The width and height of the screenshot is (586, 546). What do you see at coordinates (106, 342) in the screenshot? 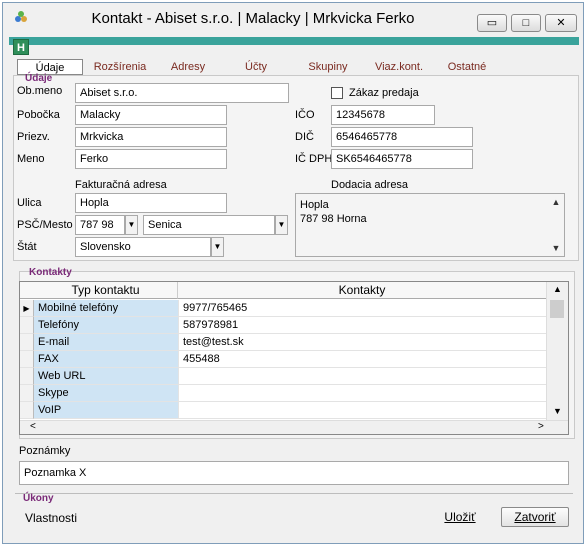
I see `cell-type: E-mail` at bounding box center [106, 342].